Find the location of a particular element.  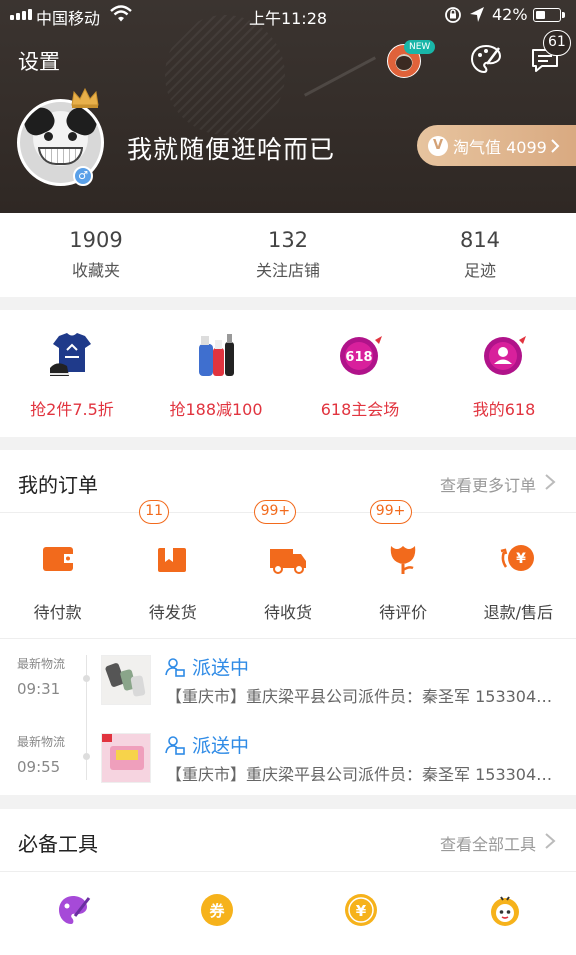

battery-percent: 42% is located at coordinates (510, 14).